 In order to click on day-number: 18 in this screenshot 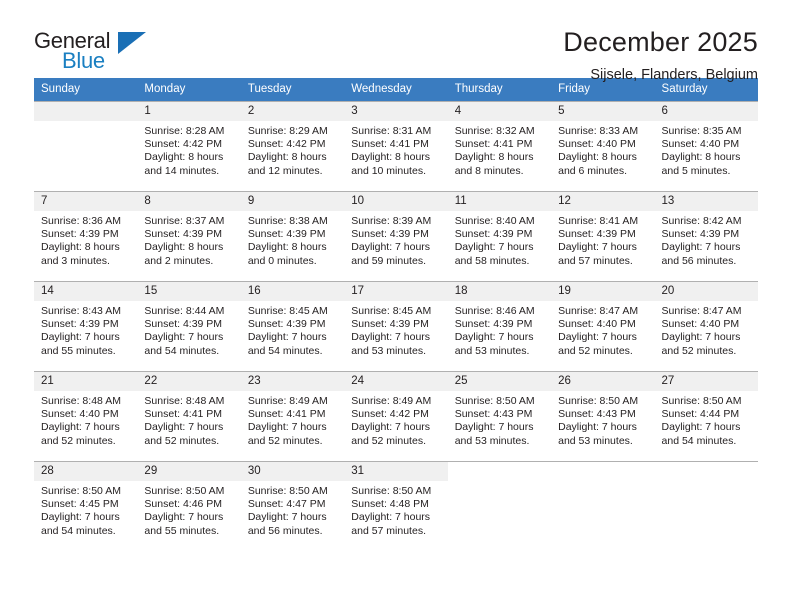, I will do `click(499, 291)`.